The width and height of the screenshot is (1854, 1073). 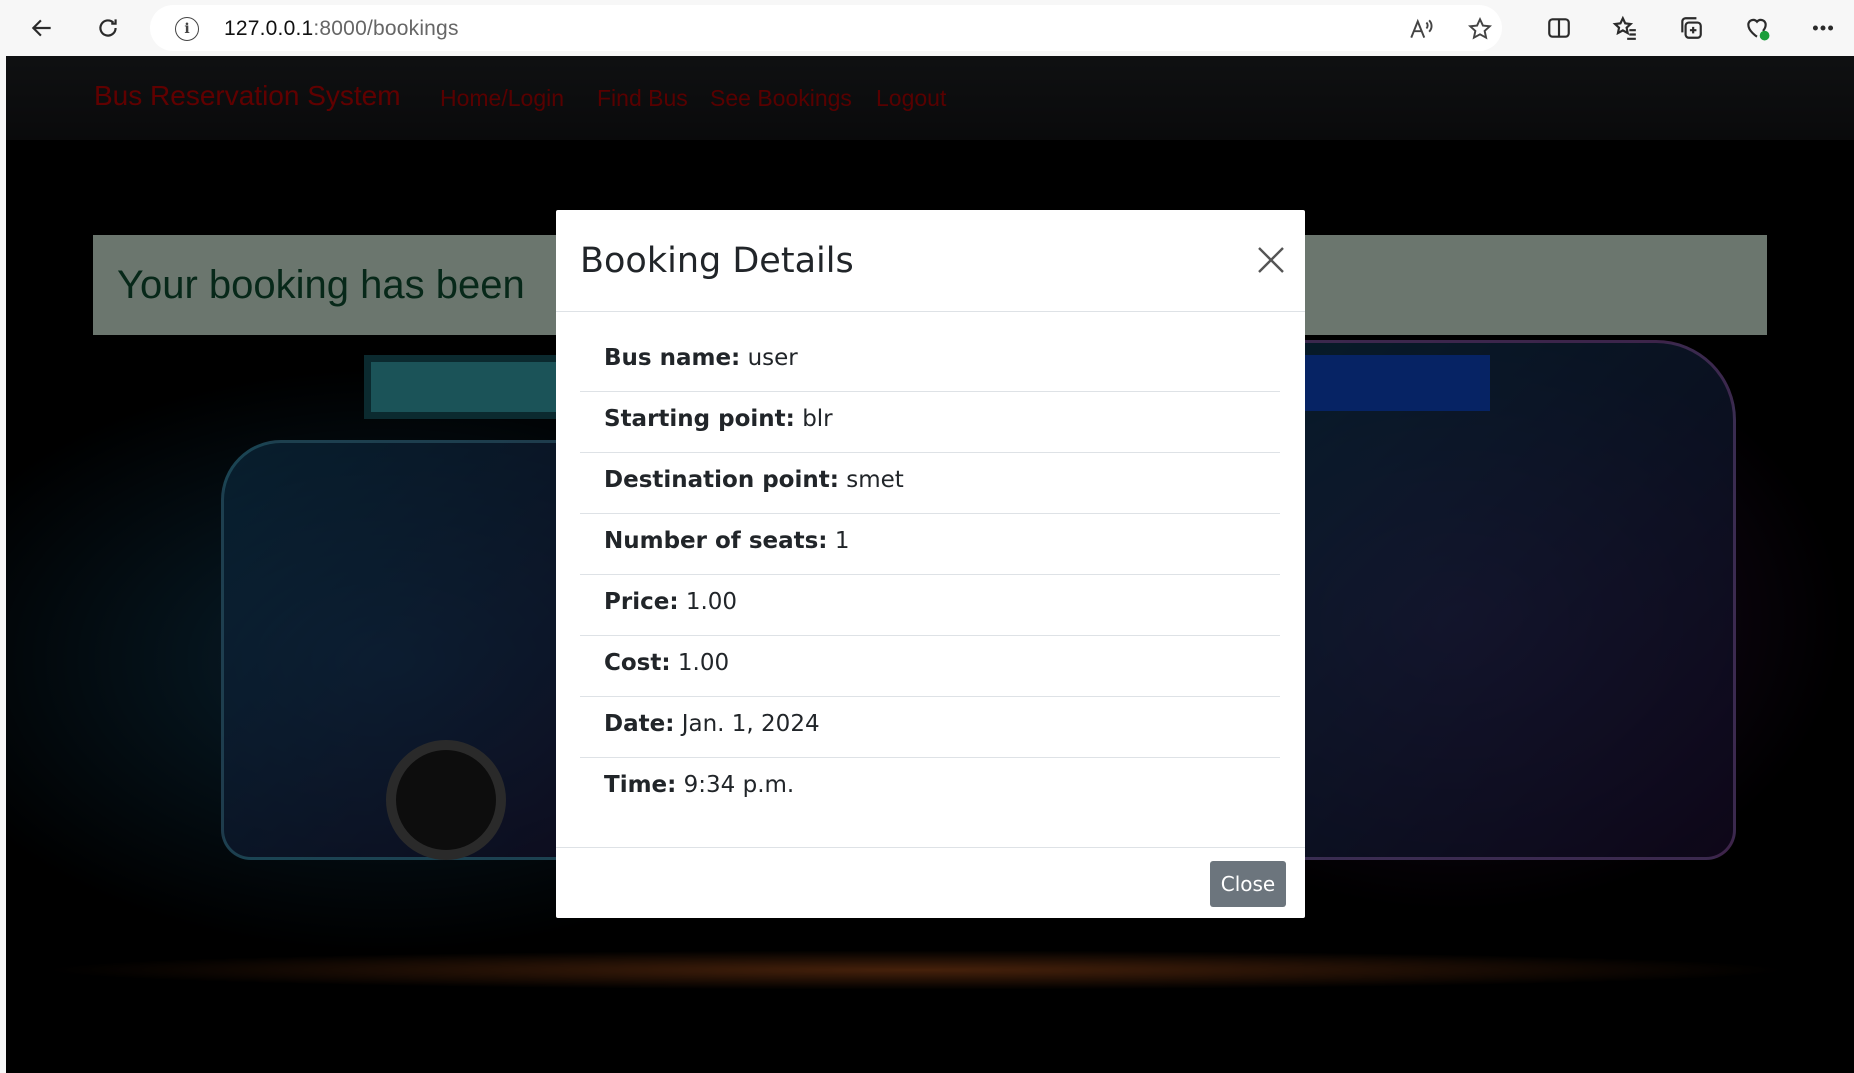 I want to click on detail-bus-name: Bus name: user, so click(x=930, y=361).